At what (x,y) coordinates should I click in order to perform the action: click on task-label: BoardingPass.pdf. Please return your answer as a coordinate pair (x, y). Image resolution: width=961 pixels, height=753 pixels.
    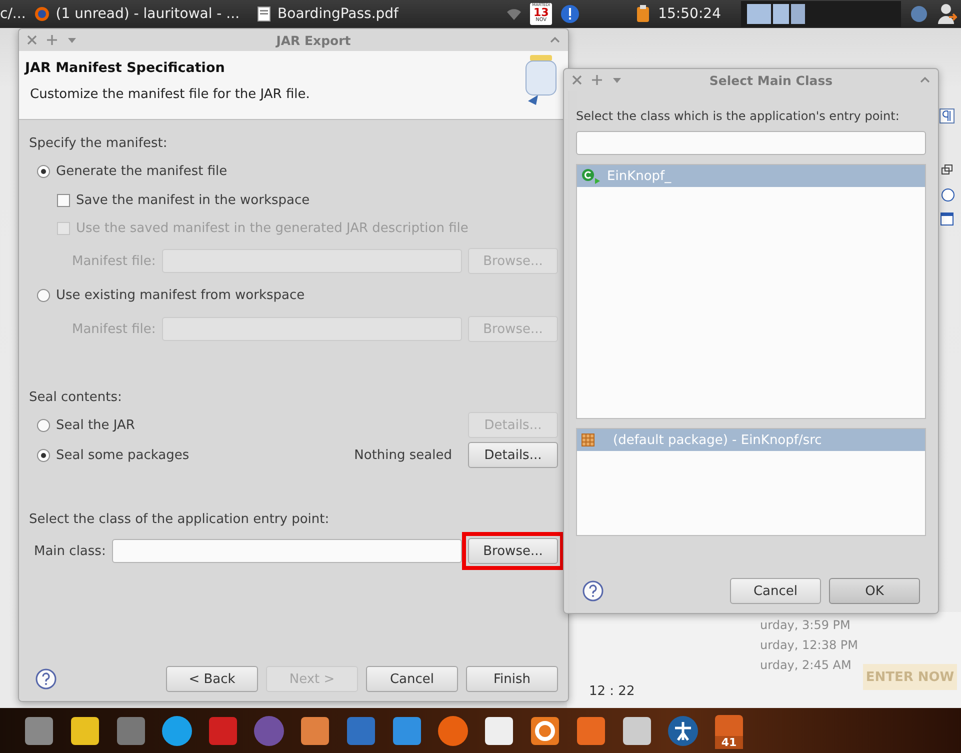
    Looking at the image, I should click on (338, 14).